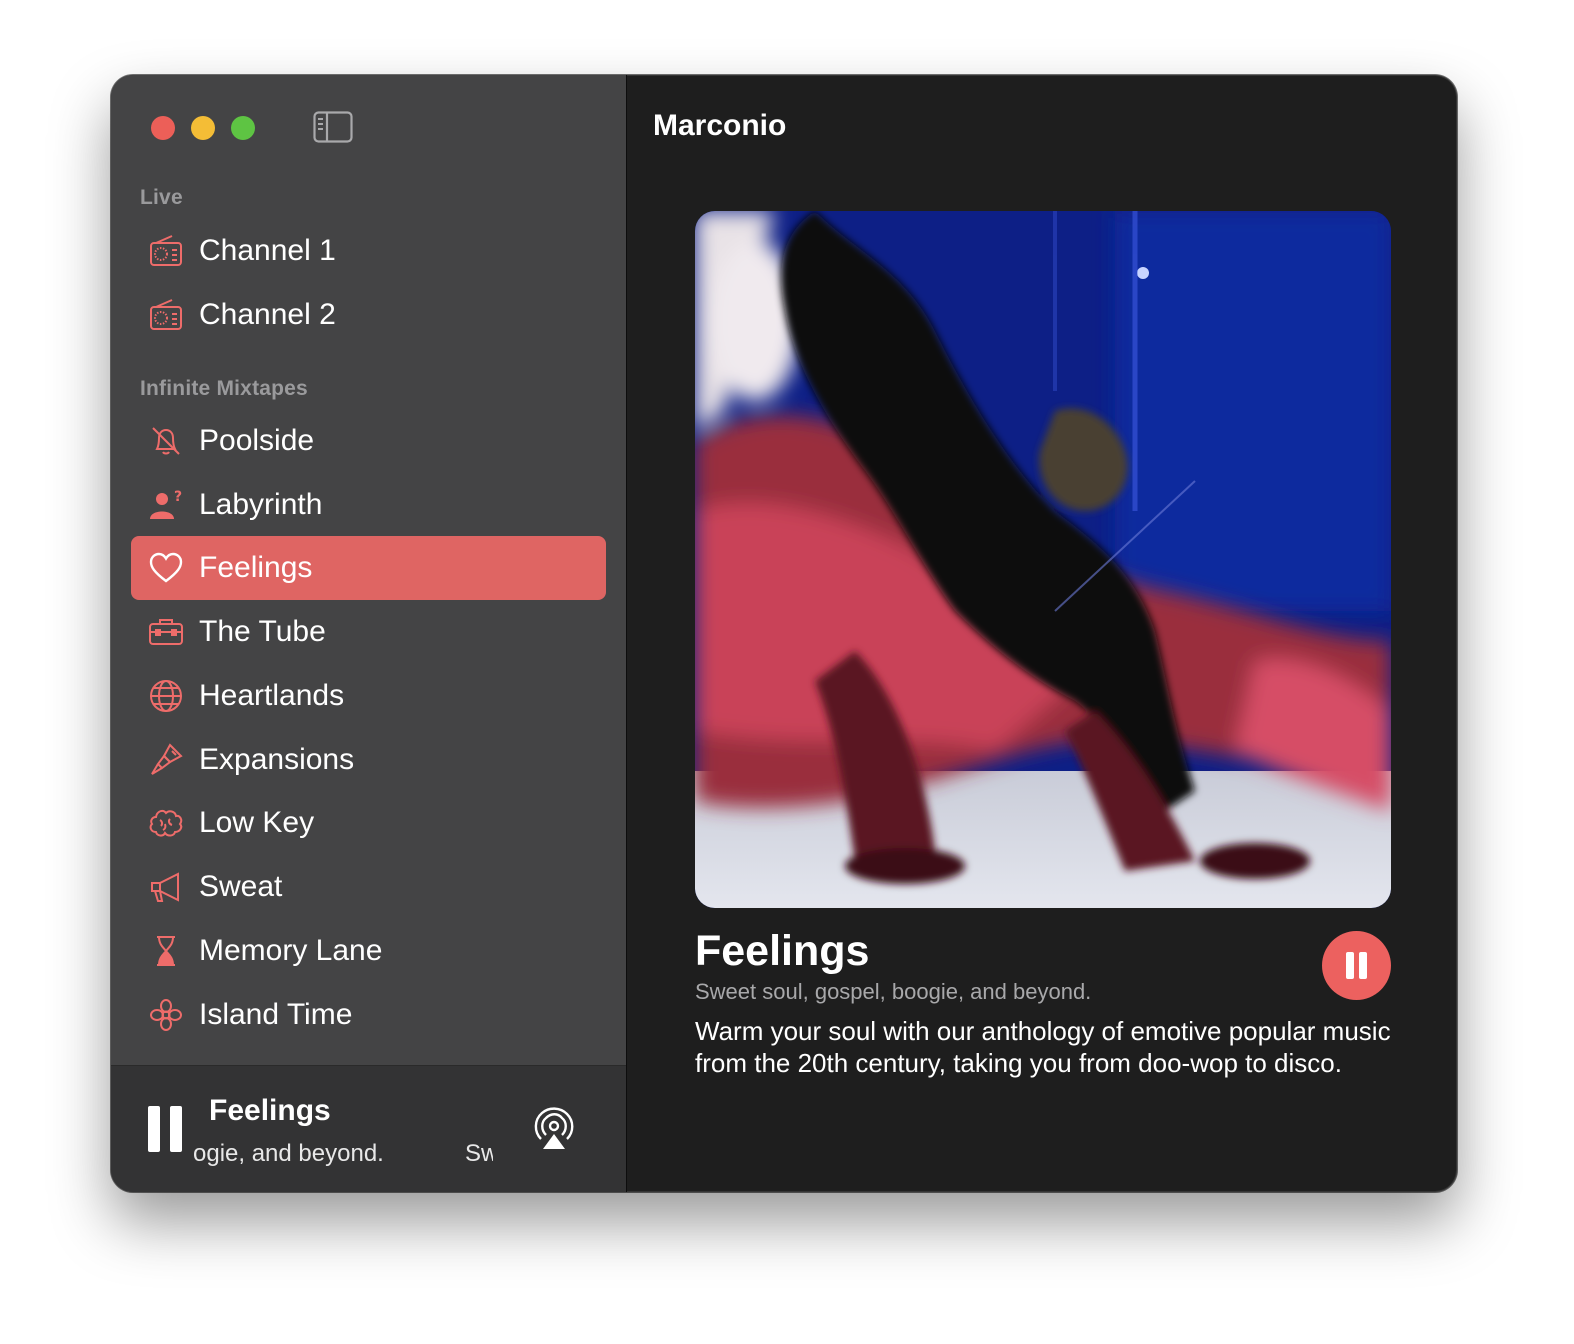  What do you see at coordinates (368, 696) in the screenshot?
I see `sidebar-item-heartlands: Heartlands` at bounding box center [368, 696].